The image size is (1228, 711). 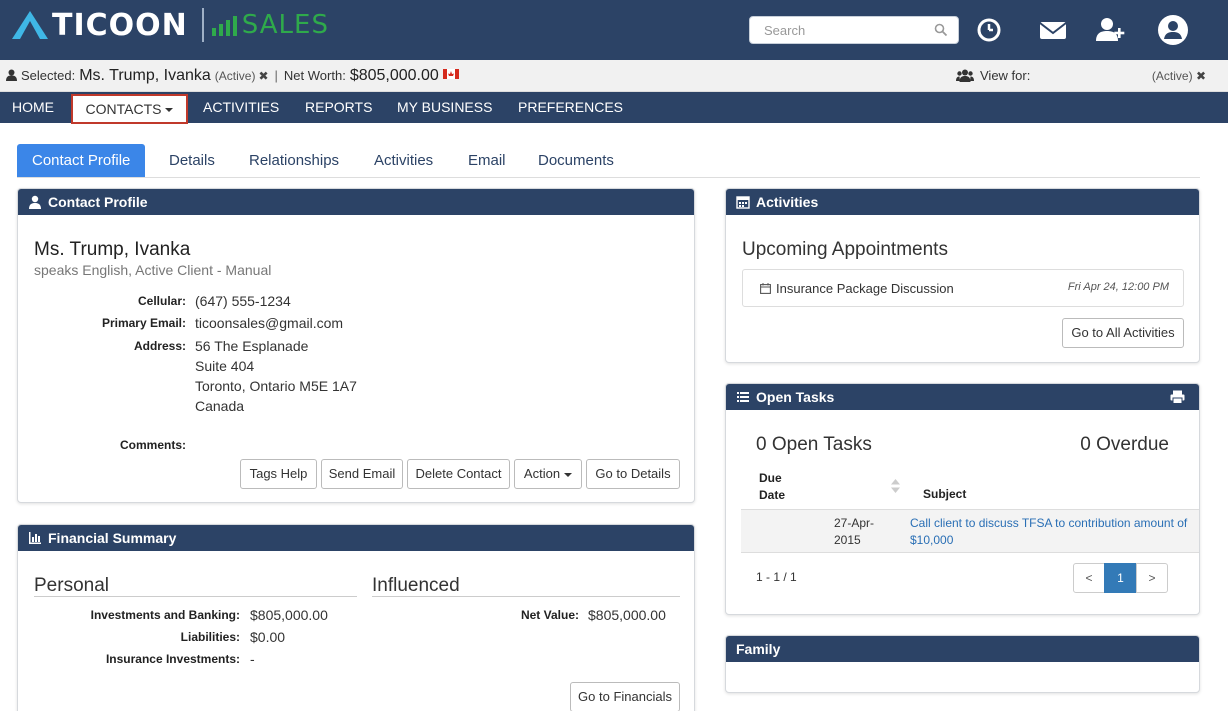 I want to click on influenced-title: Influenced, so click(x=416, y=585).